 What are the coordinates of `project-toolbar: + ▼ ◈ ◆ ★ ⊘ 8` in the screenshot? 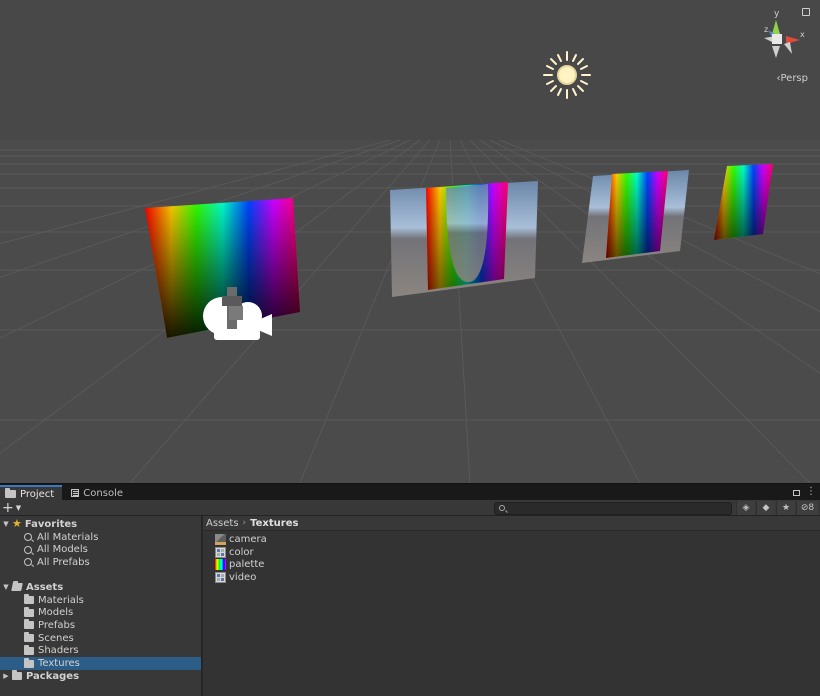 It's located at (410, 508).